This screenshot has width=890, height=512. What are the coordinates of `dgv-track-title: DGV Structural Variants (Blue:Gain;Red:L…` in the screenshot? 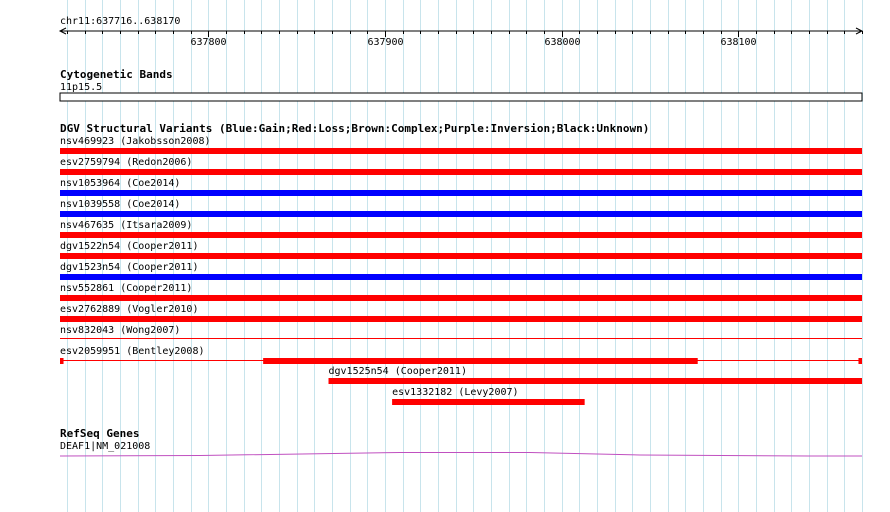 It's located at (354, 128).